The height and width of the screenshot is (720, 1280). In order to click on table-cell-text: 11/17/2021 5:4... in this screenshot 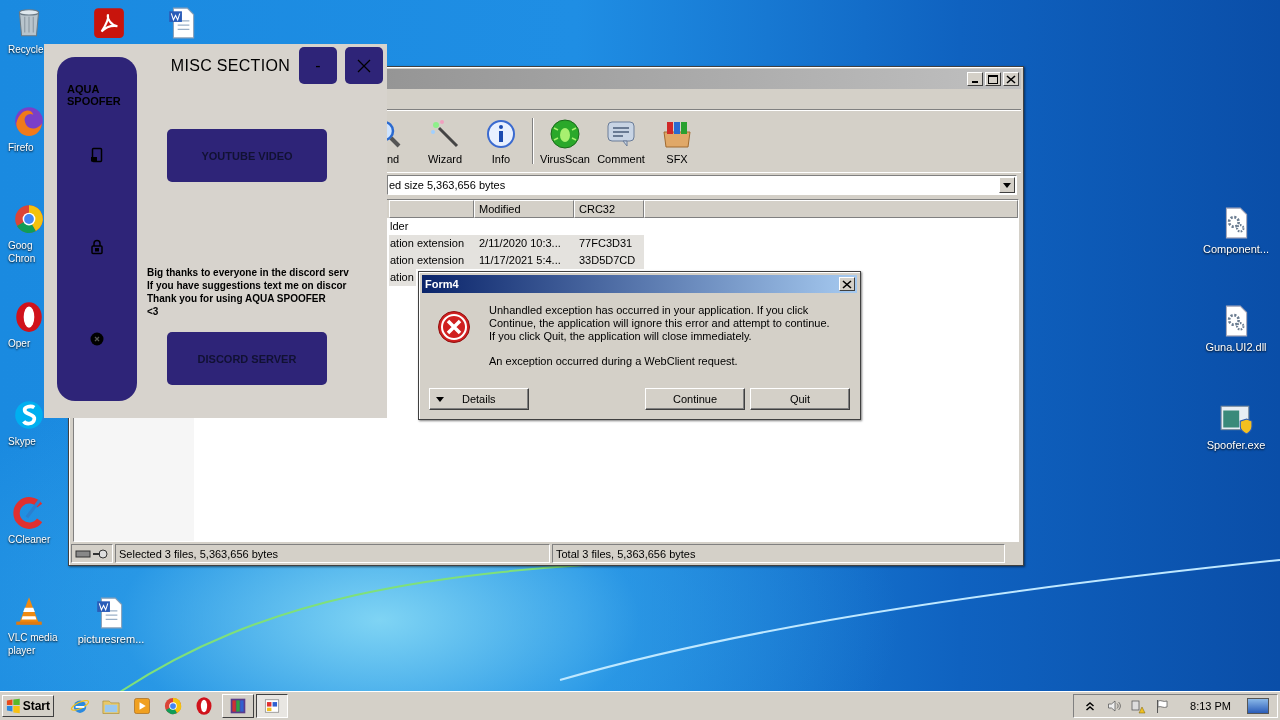, I will do `click(520, 260)`.